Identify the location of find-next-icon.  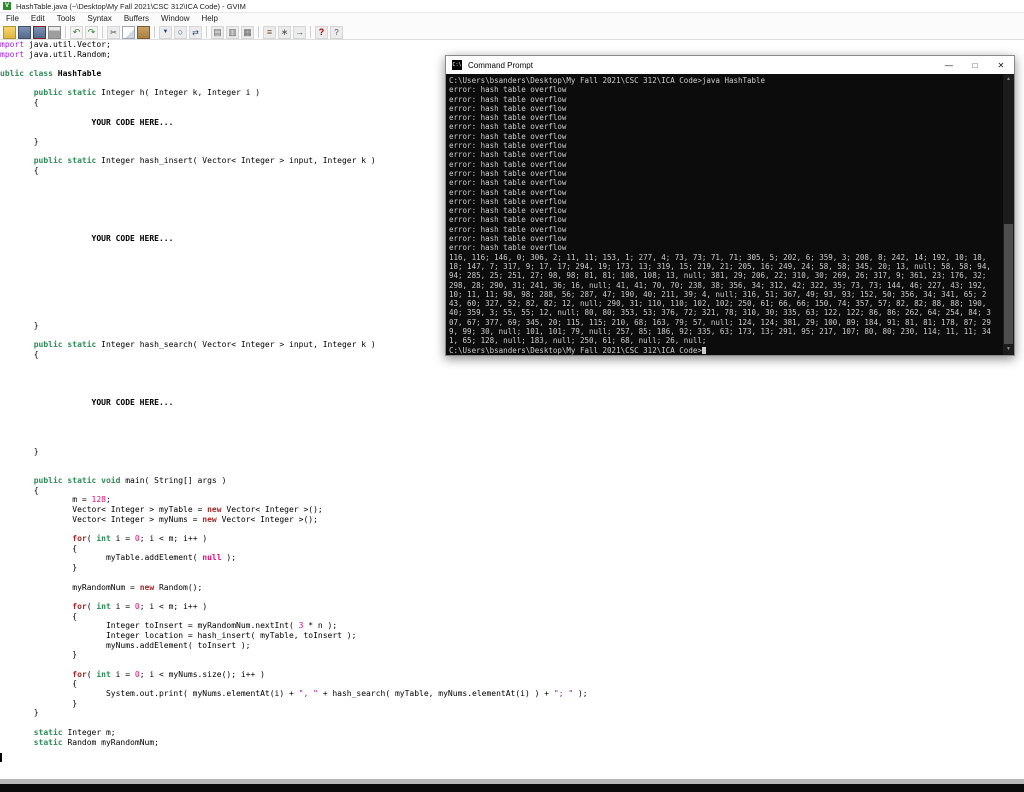
(165, 32).